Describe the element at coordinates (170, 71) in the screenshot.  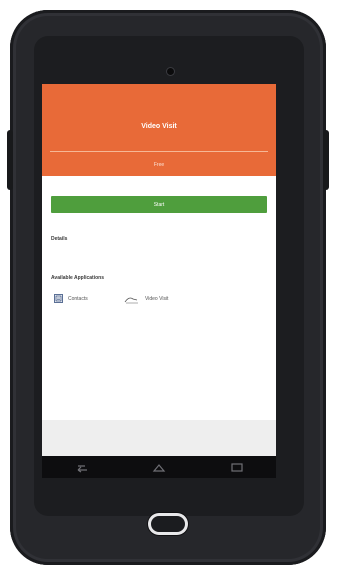
I see `front-camera` at that location.